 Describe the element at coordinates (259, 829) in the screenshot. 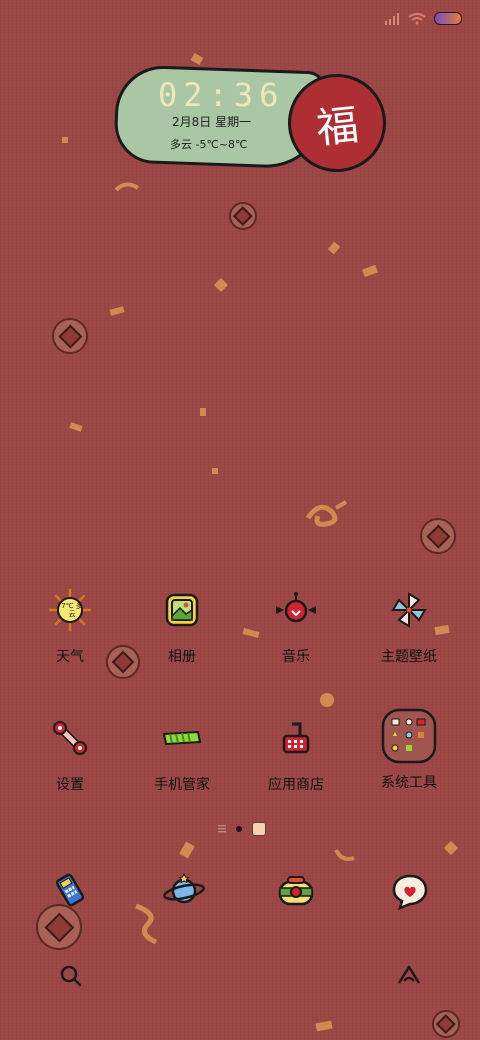

I see `page-current-icon` at that location.